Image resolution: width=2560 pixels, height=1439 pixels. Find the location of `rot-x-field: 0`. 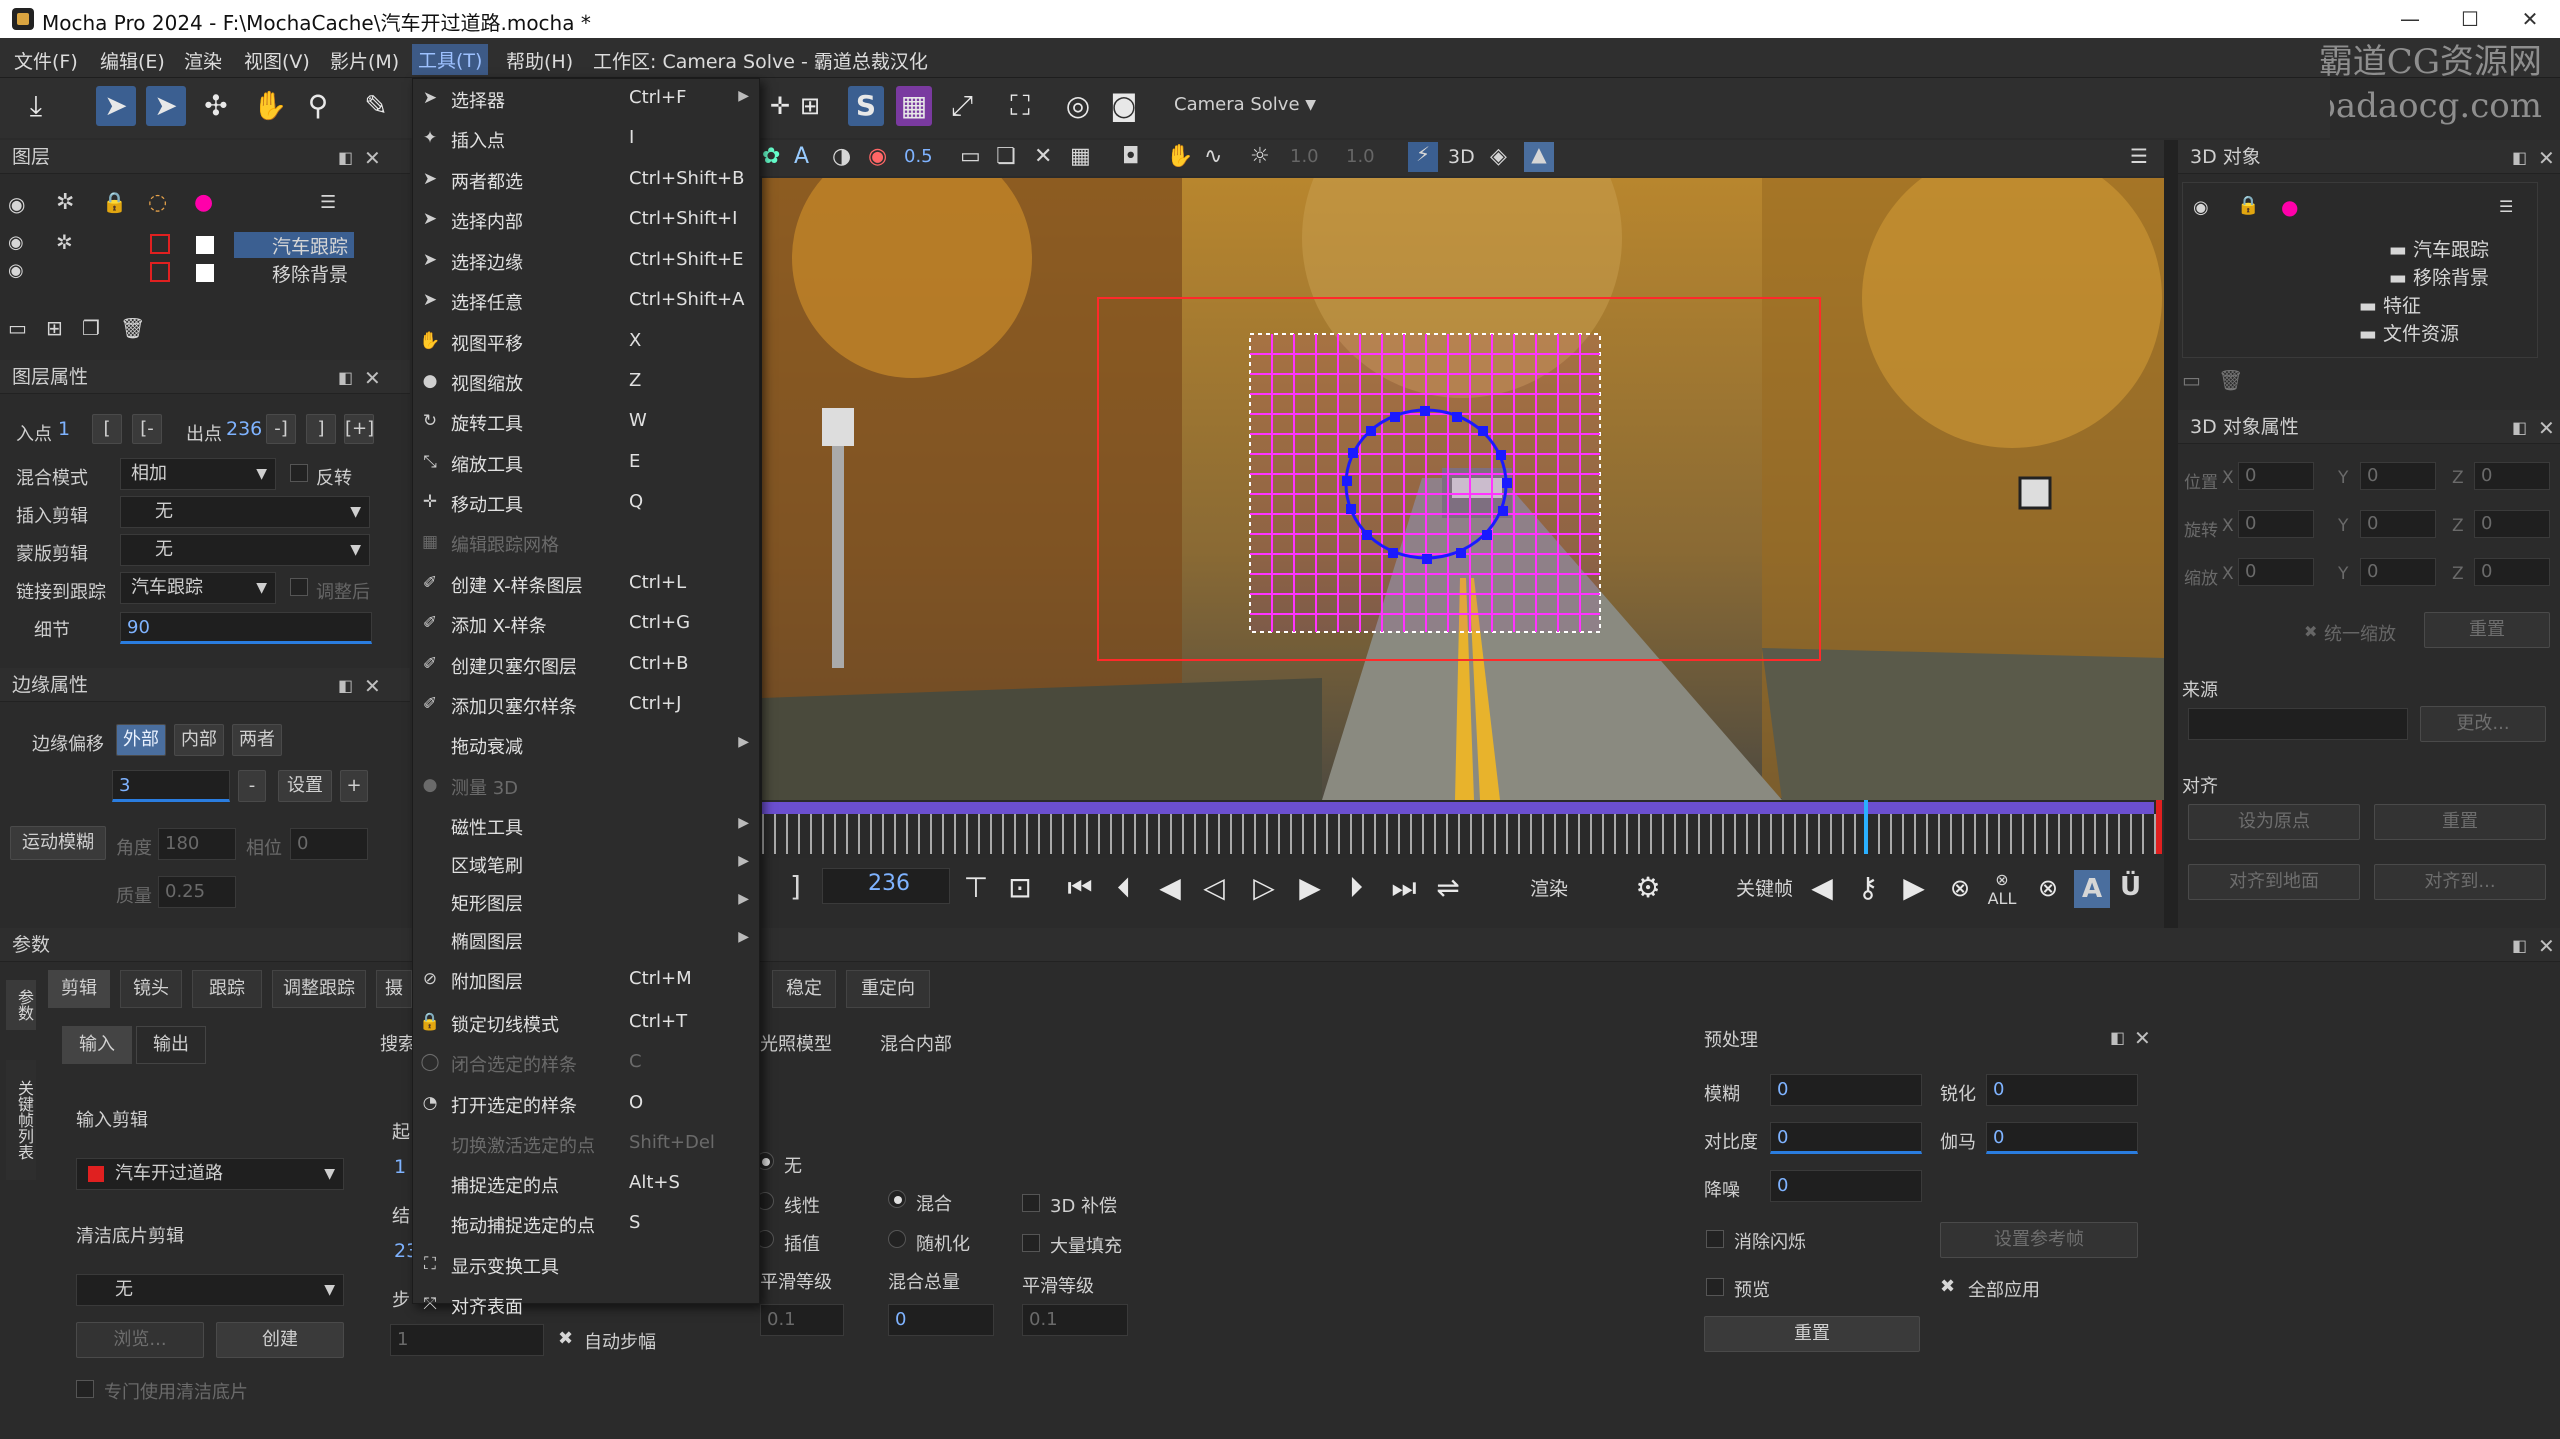

rot-x-field: 0 is located at coordinates (2276, 524).